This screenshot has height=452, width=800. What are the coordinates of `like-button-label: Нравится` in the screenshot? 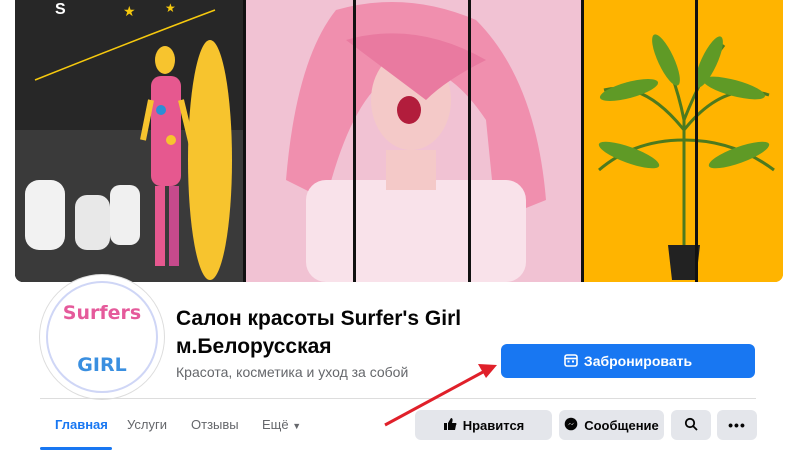 It's located at (493, 425).